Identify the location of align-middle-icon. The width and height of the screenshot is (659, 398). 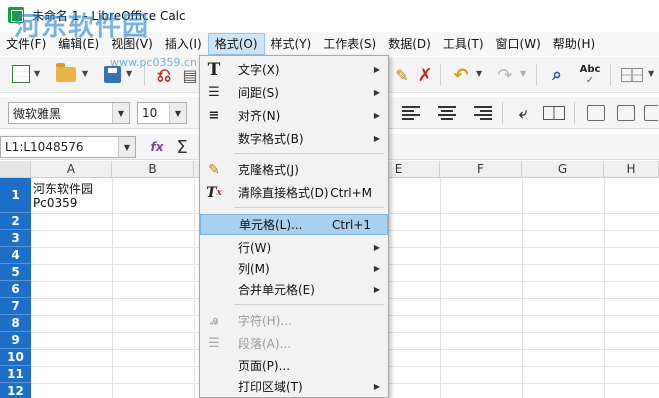
(626, 113).